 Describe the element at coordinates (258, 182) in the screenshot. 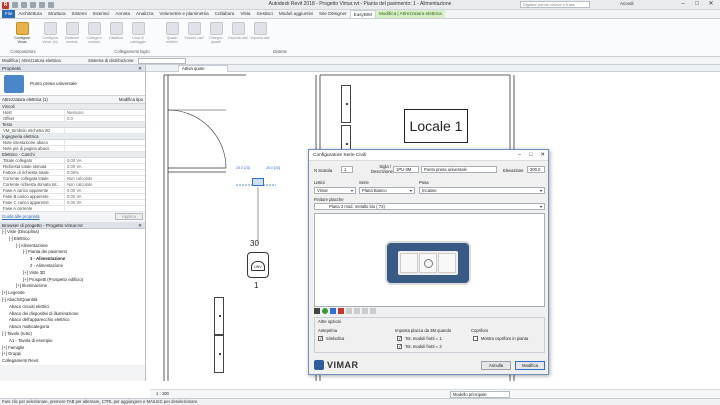

I see `selected-outlet` at that location.